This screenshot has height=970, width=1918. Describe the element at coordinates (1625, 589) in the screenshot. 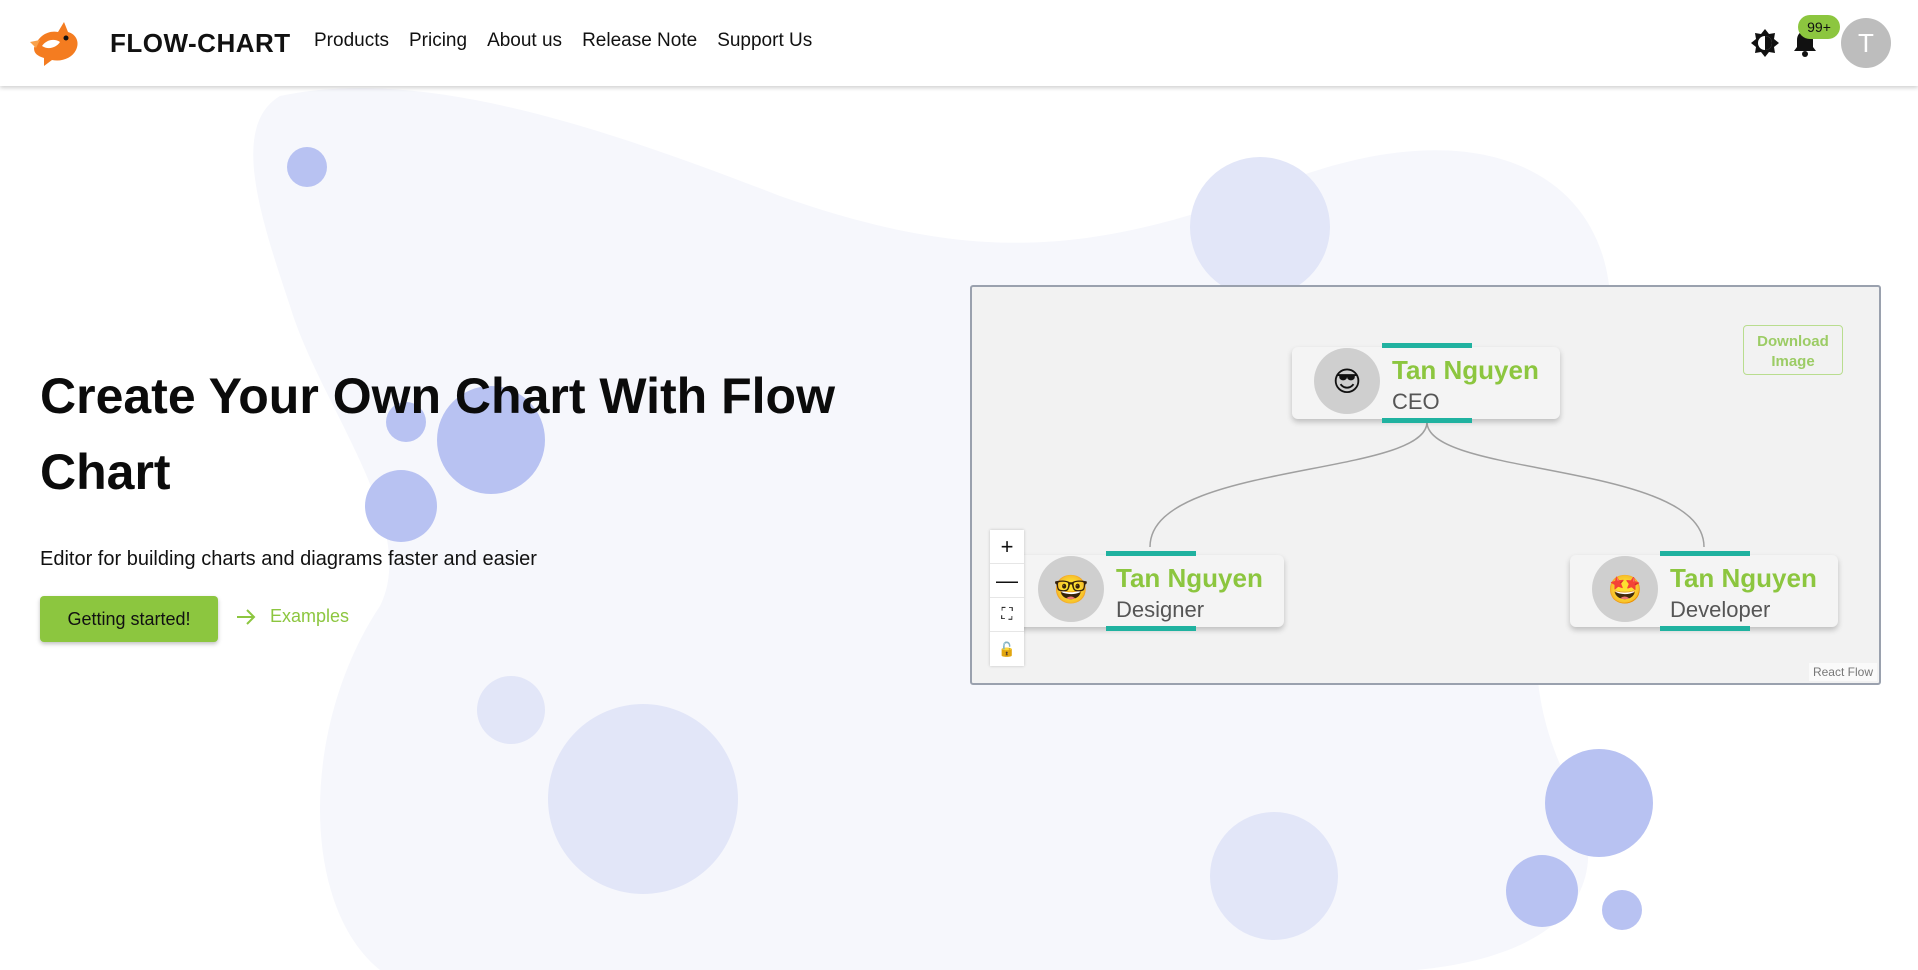

I see `node-avatar: 🤩` at that location.